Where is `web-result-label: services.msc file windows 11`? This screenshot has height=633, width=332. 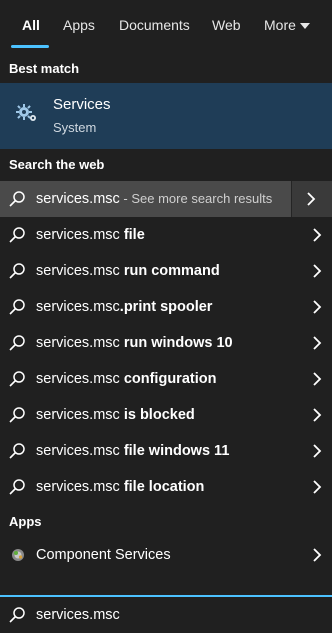 web-result-label: services.msc file windows 11 is located at coordinates (132, 451).